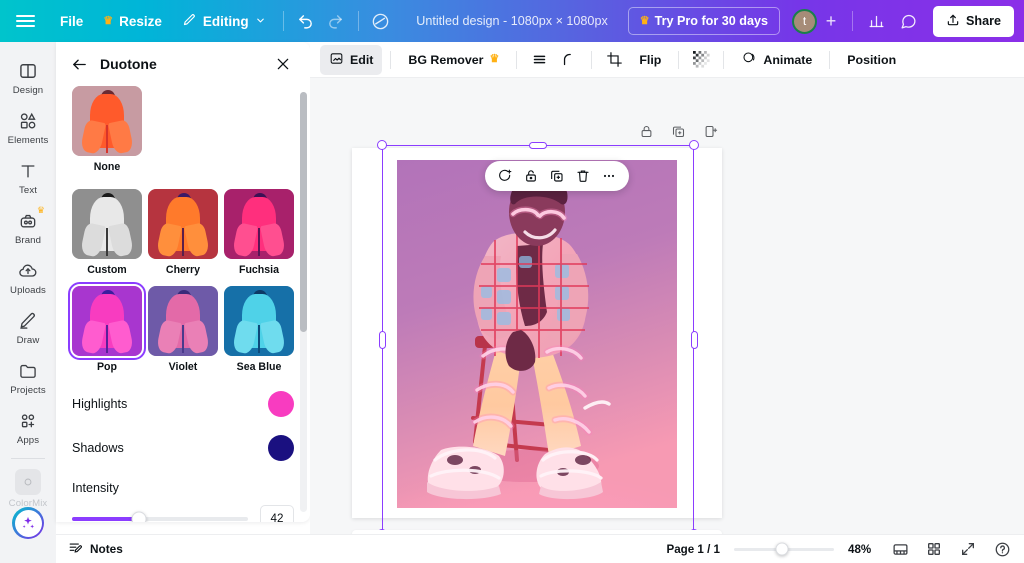 The image size is (1024, 563). I want to click on duotone-preset-violet: Violet, so click(183, 329).